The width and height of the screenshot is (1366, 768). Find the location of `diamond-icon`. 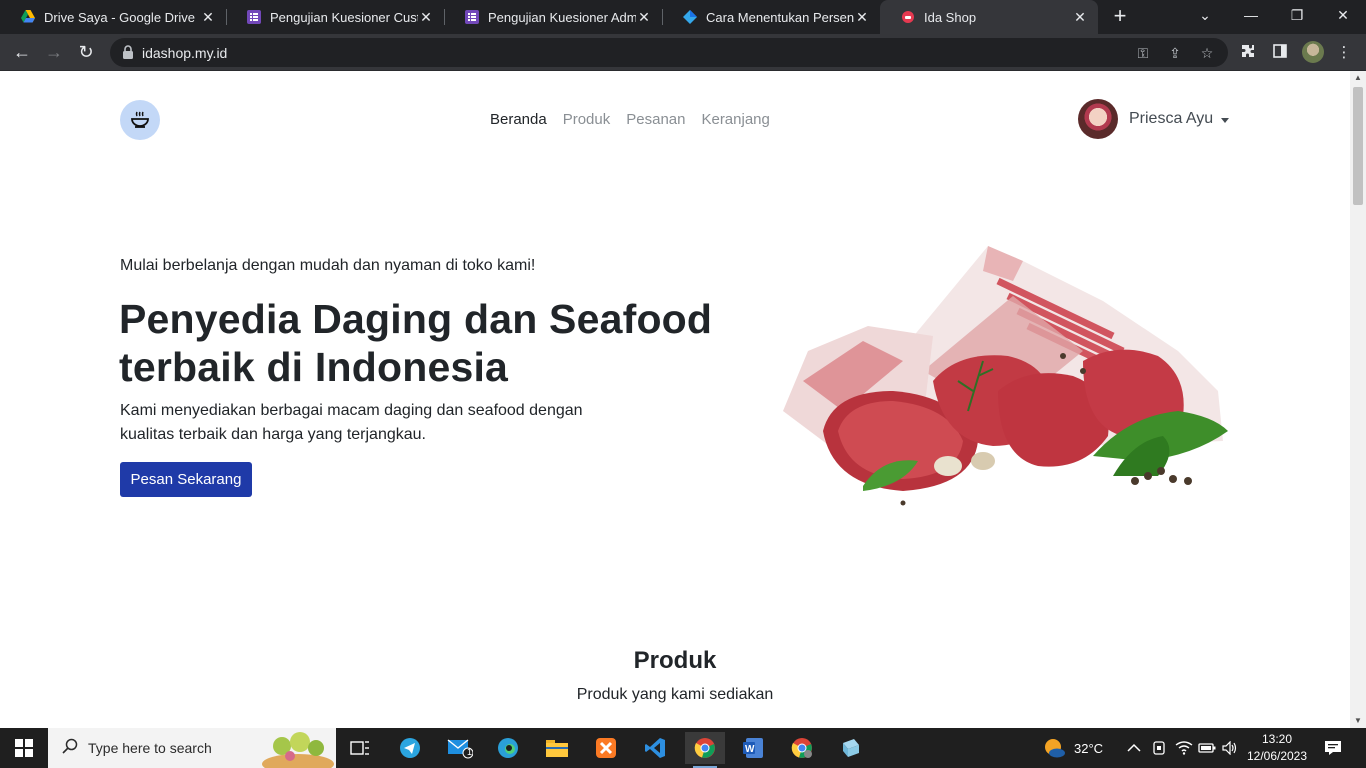

diamond-icon is located at coordinates (690, 17).